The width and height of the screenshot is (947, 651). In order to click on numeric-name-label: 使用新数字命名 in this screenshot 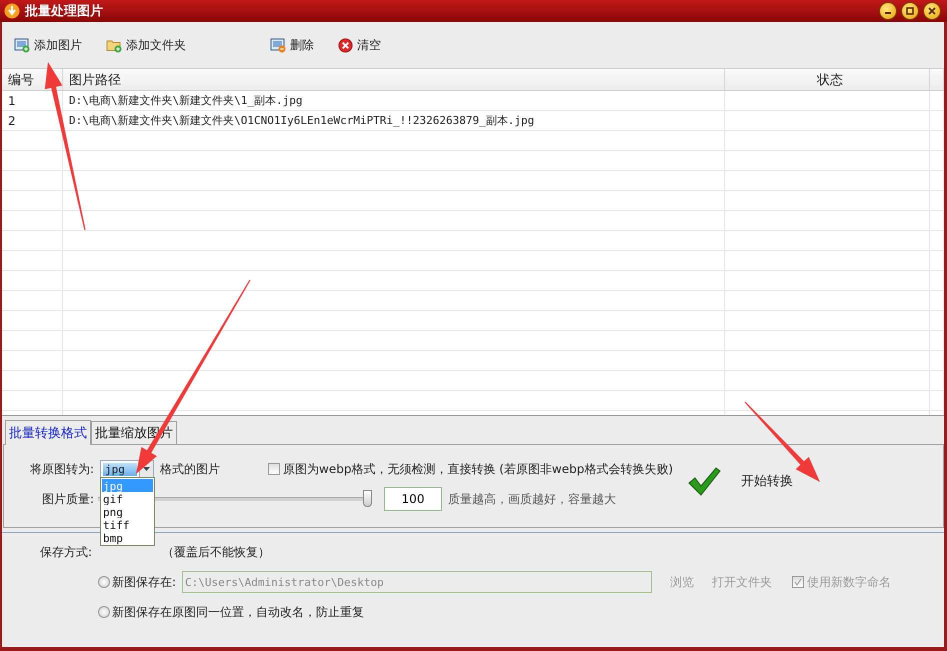, I will do `click(849, 582)`.